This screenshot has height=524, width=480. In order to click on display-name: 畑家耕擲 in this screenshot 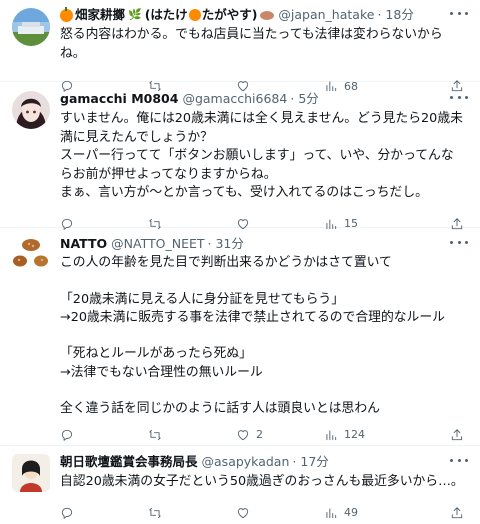, I will do `click(100, 15)`.